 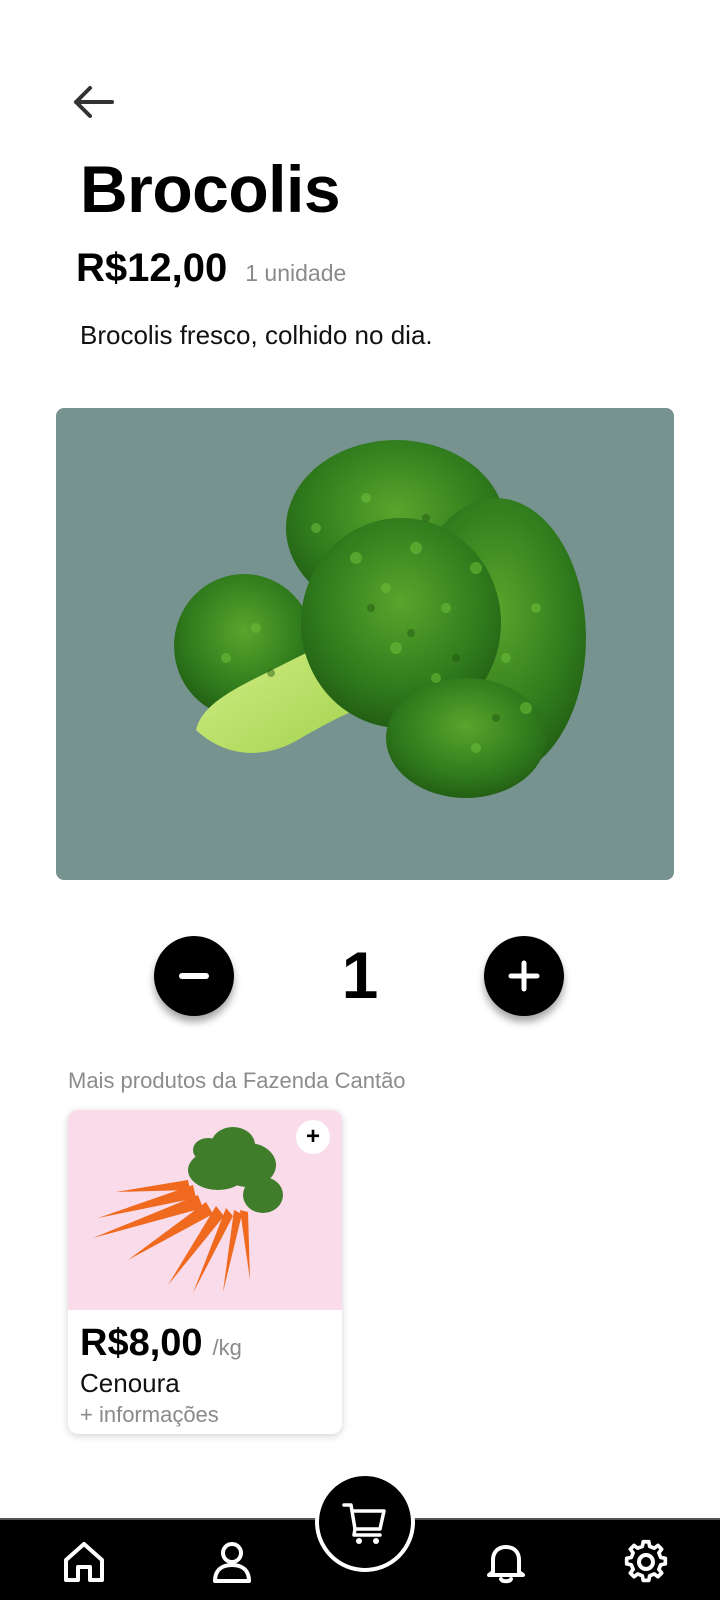 I want to click on cart-button, so click(x=365, y=1522).